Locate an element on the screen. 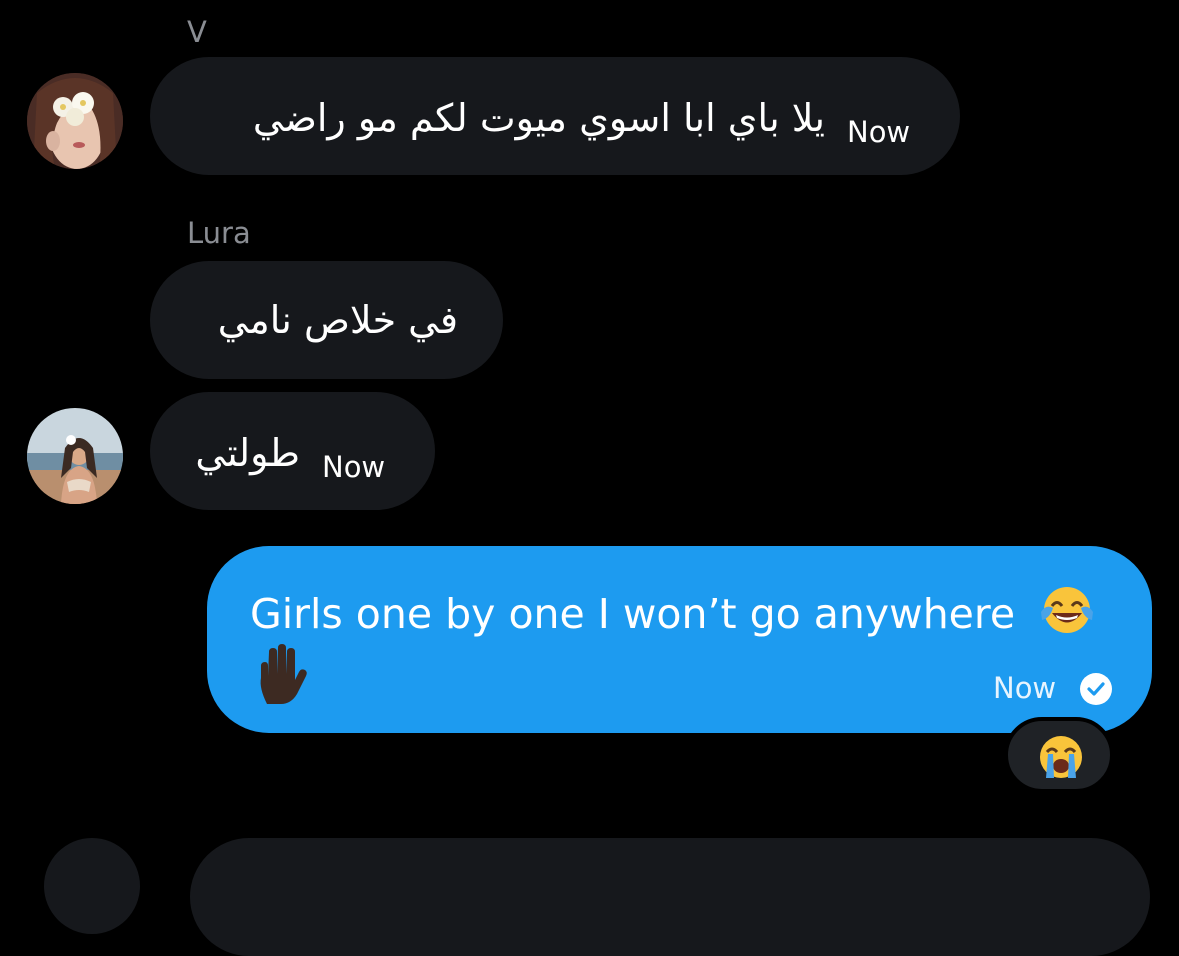  message-text: في خلاص نامي is located at coordinates (337, 320).